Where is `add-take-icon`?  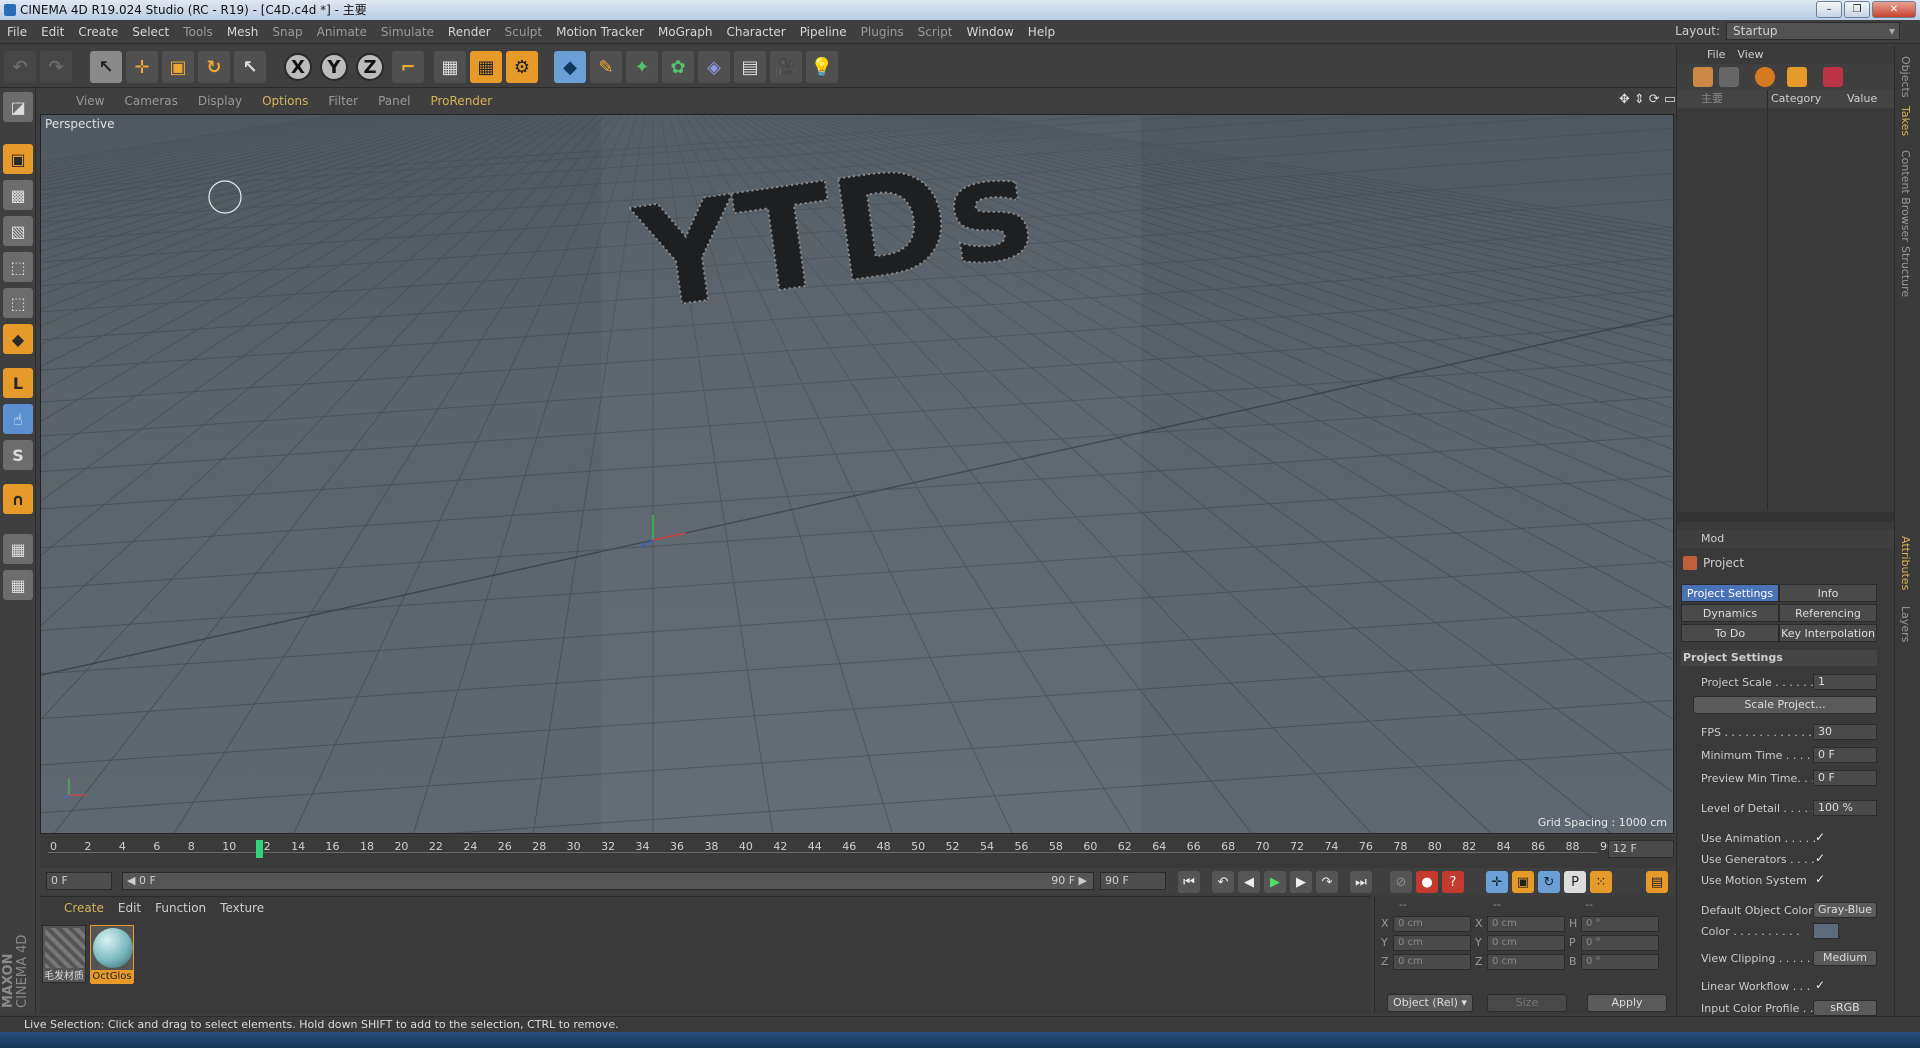 add-take-icon is located at coordinates (1703, 77).